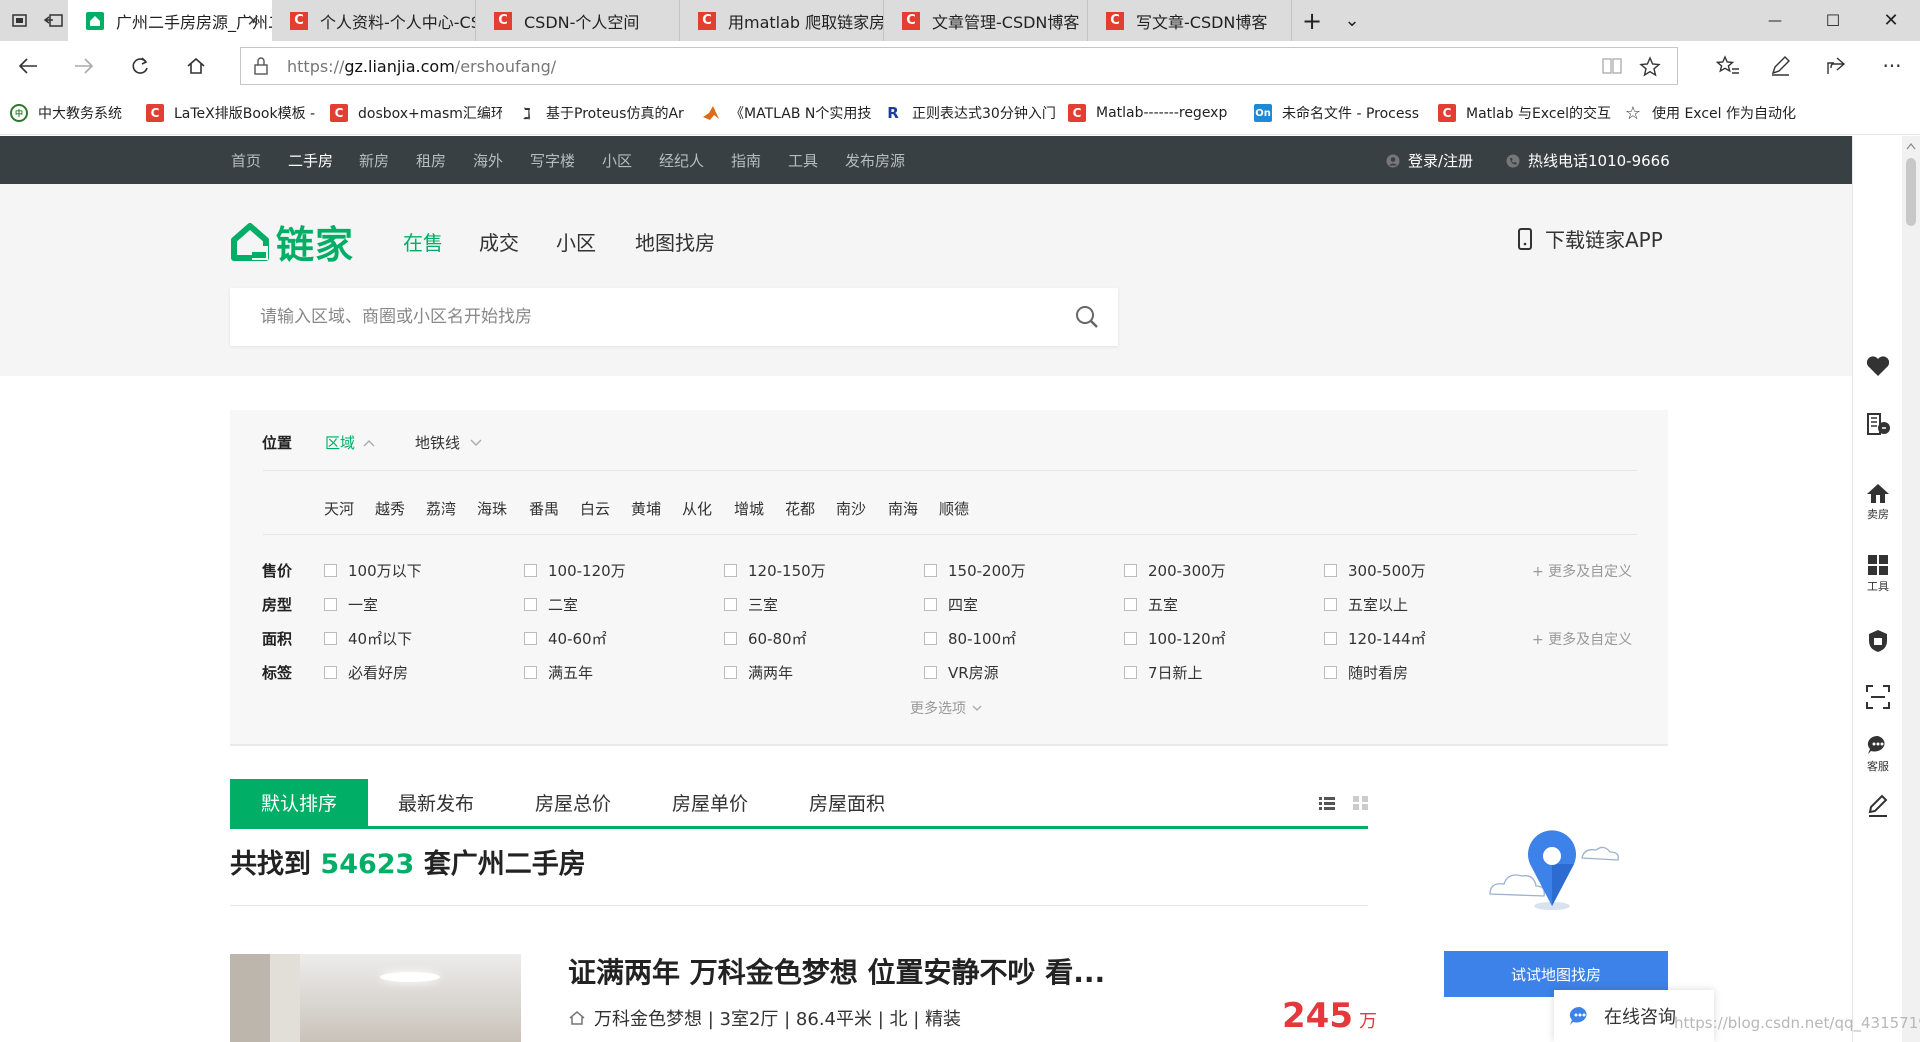 The image size is (1920, 1042). What do you see at coordinates (1728, 66) in the screenshot?
I see `favorites-hub-button` at bounding box center [1728, 66].